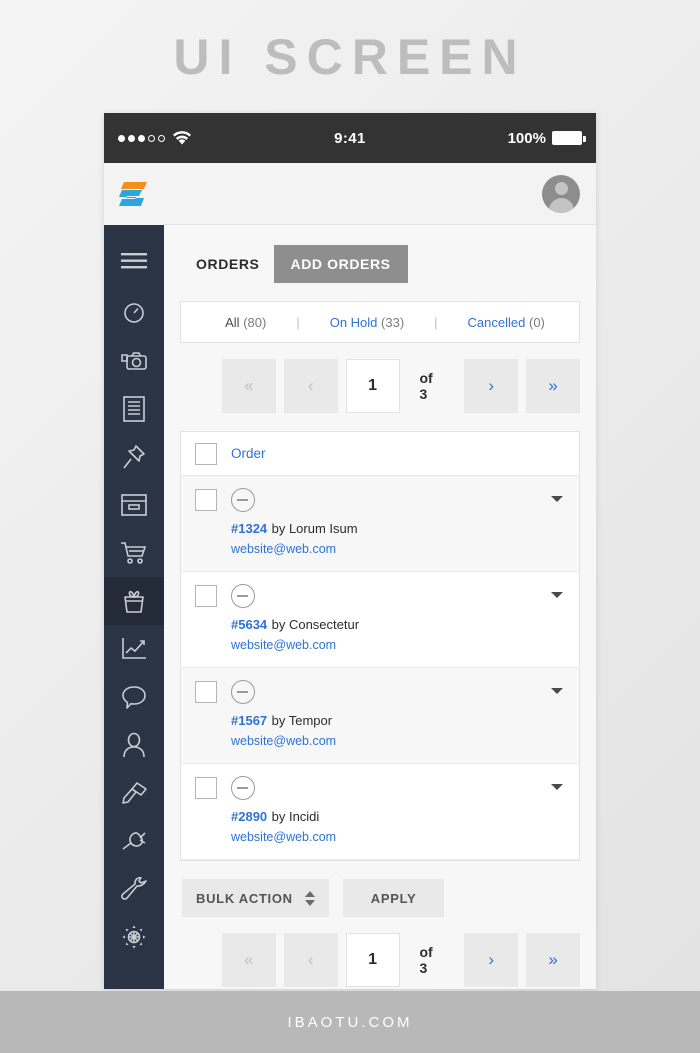 Image resolution: width=700 pixels, height=1053 pixels. I want to click on sidebar-item-tools, so click(134, 889).